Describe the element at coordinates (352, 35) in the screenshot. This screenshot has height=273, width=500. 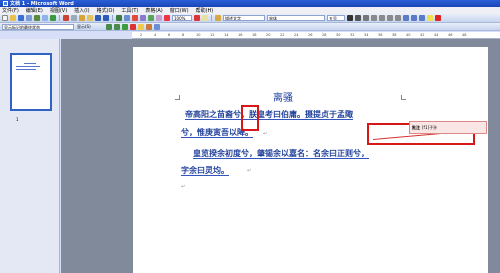
I see `ruler-tick: 32` at that location.